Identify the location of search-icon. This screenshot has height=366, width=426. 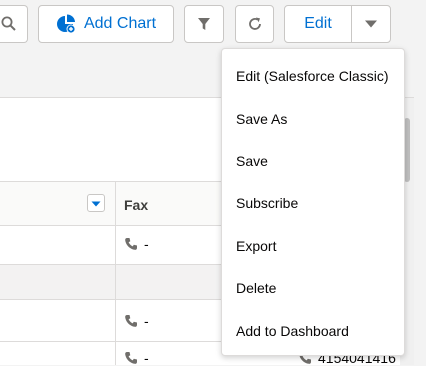
(9, 24).